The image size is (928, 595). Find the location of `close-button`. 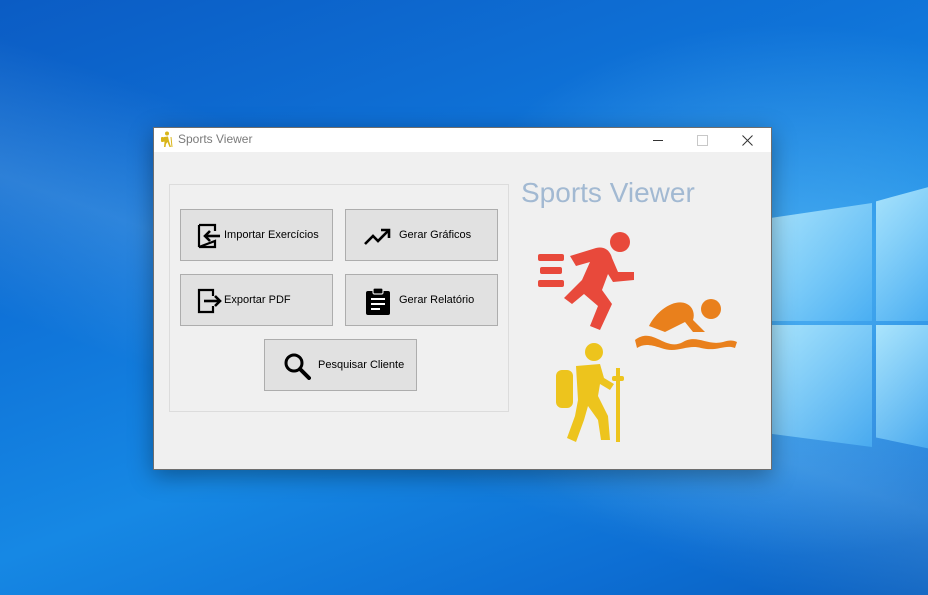

close-button is located at coordinates (747, 140).